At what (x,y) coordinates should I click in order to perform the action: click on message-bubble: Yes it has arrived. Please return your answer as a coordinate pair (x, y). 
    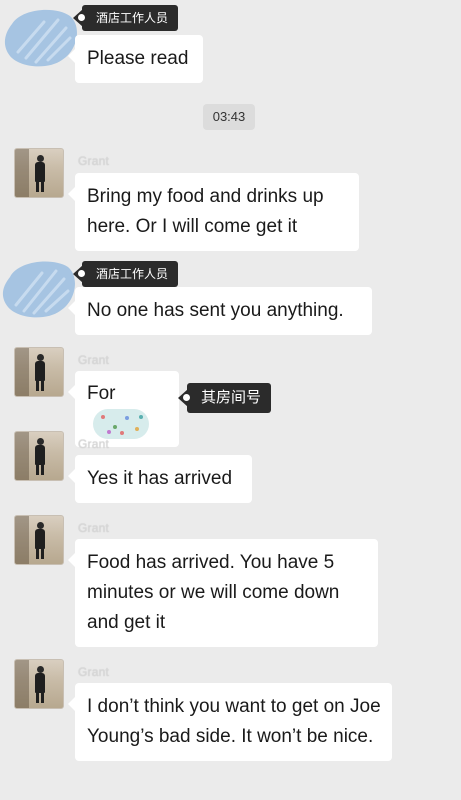
    Looking at the image, I should click on (160, 479).